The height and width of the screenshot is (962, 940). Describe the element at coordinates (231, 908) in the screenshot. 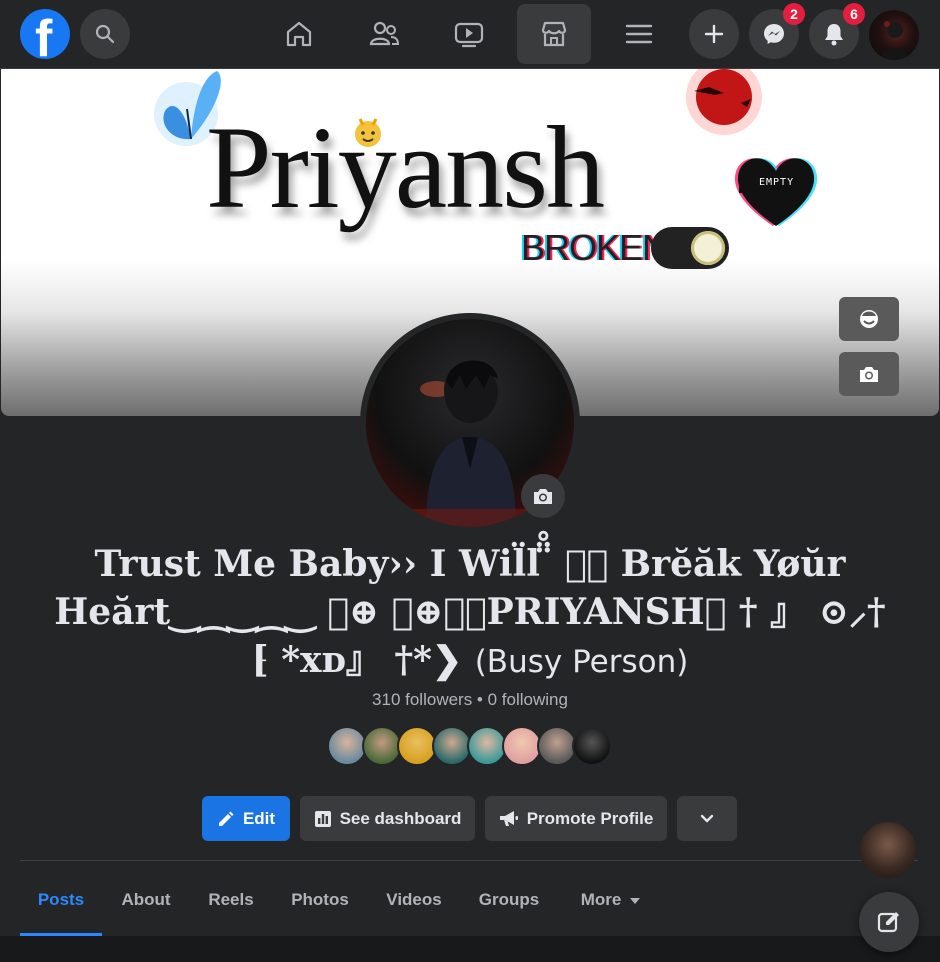

I see `tab-reels: Reels` at that location.